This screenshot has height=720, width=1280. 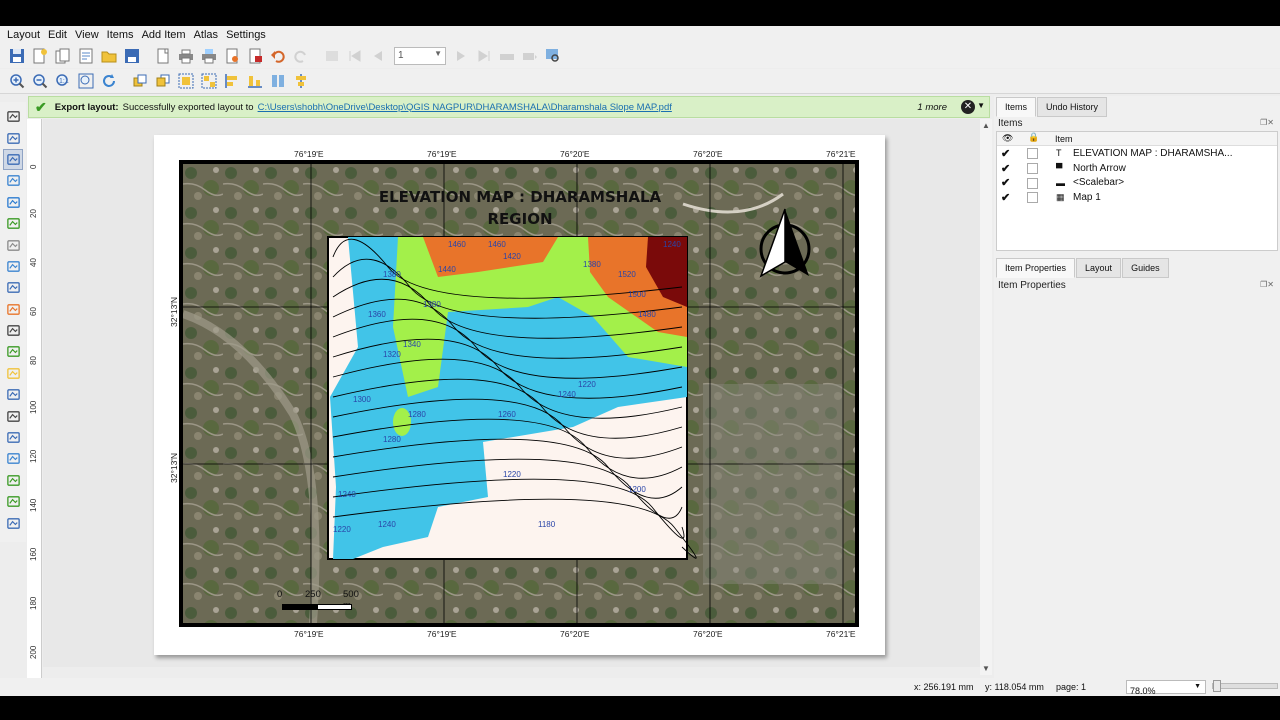 I want to click on export-pdf-icon, so click(x=255, y=56).